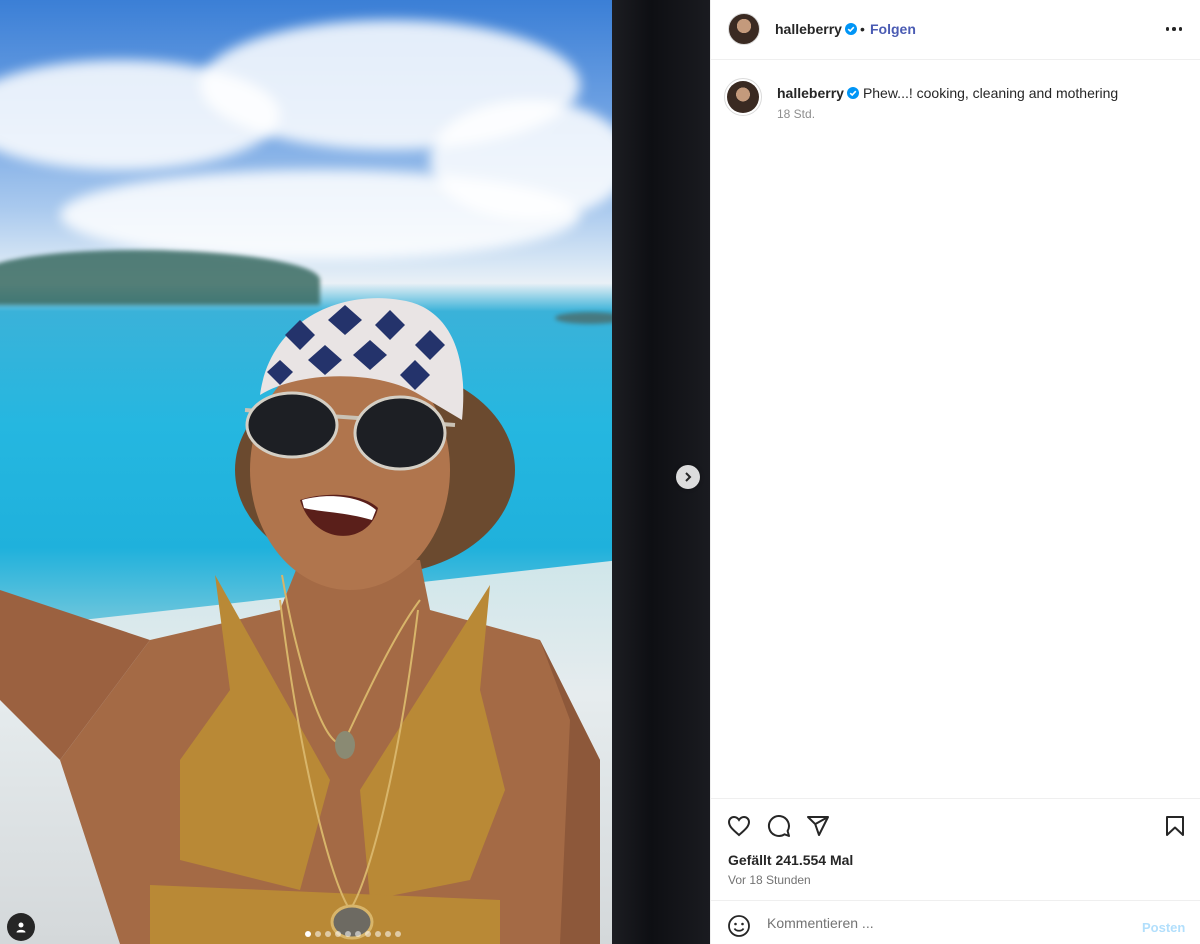  I want to click on username-text: halleberry, so click(808, 29).